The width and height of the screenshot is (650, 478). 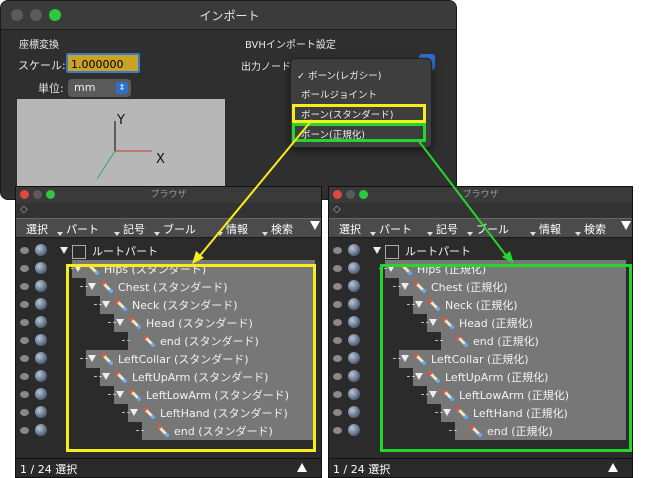 What do you see at coordinates (362, 469) in the screenshot?
I see `selection-count: 1 / 24 選択` at bounding box center [362, 469].